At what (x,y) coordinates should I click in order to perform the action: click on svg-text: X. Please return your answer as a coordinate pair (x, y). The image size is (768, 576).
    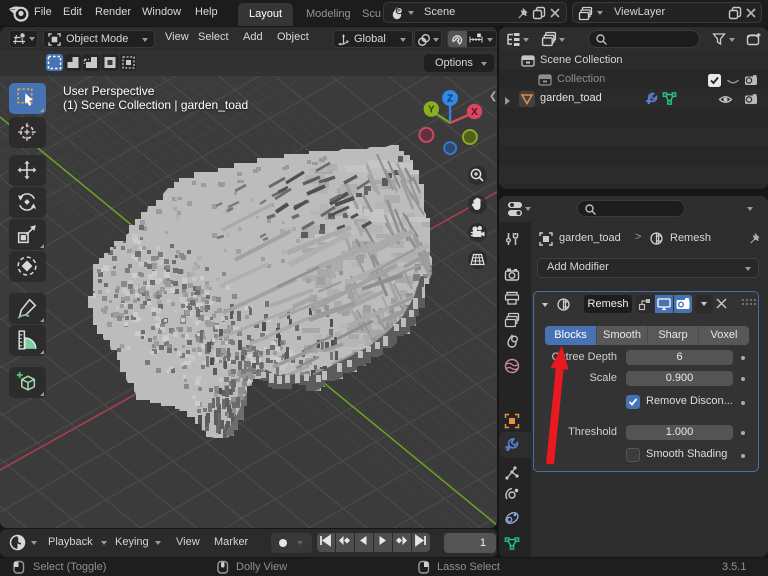
    Looking at the image, I should click on (474, 112).